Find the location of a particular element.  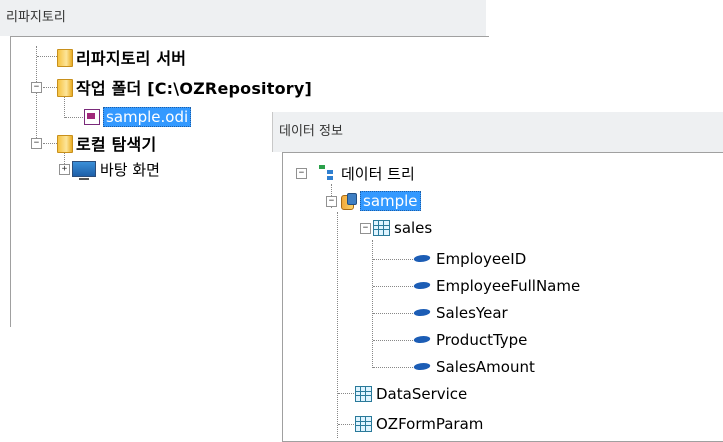

tree-item-field: SalesAmount is located at coordinates (473, 367).